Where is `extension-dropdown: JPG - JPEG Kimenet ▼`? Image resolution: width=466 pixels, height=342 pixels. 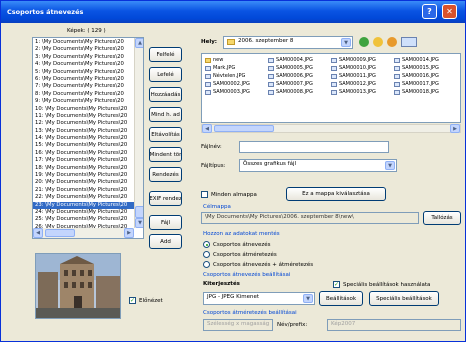
extension-dropdown: JPG - JPEG Kimenet ▼ is located at coordinates (259, 298).